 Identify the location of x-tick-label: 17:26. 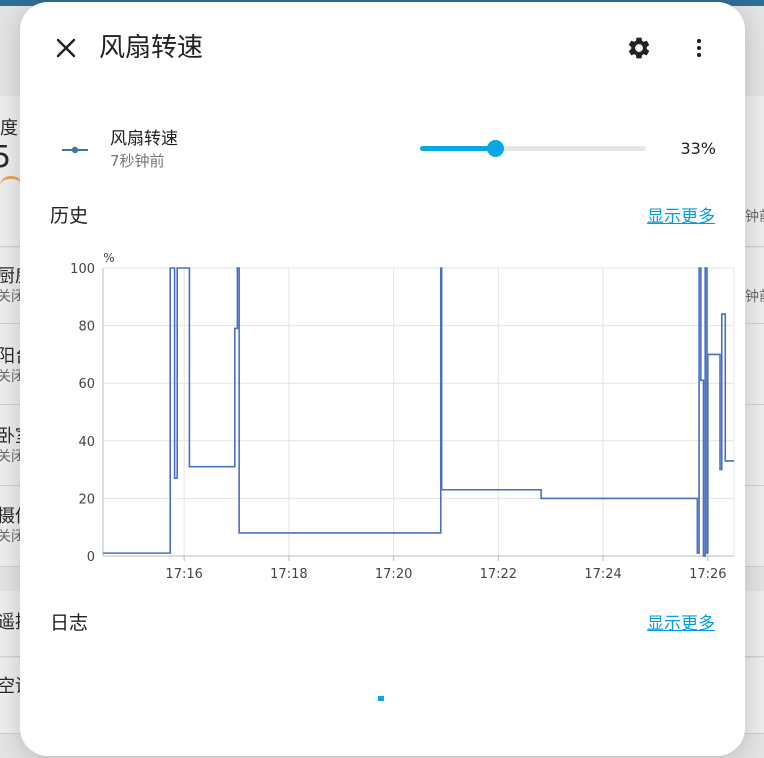
(707, 574).